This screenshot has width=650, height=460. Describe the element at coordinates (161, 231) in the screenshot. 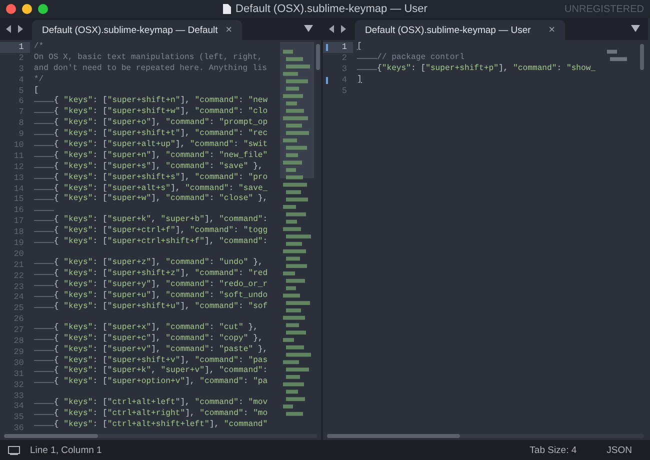

I see `code-line: { "keys": ["super+ctrl+f"], "command": "togg` at that location.